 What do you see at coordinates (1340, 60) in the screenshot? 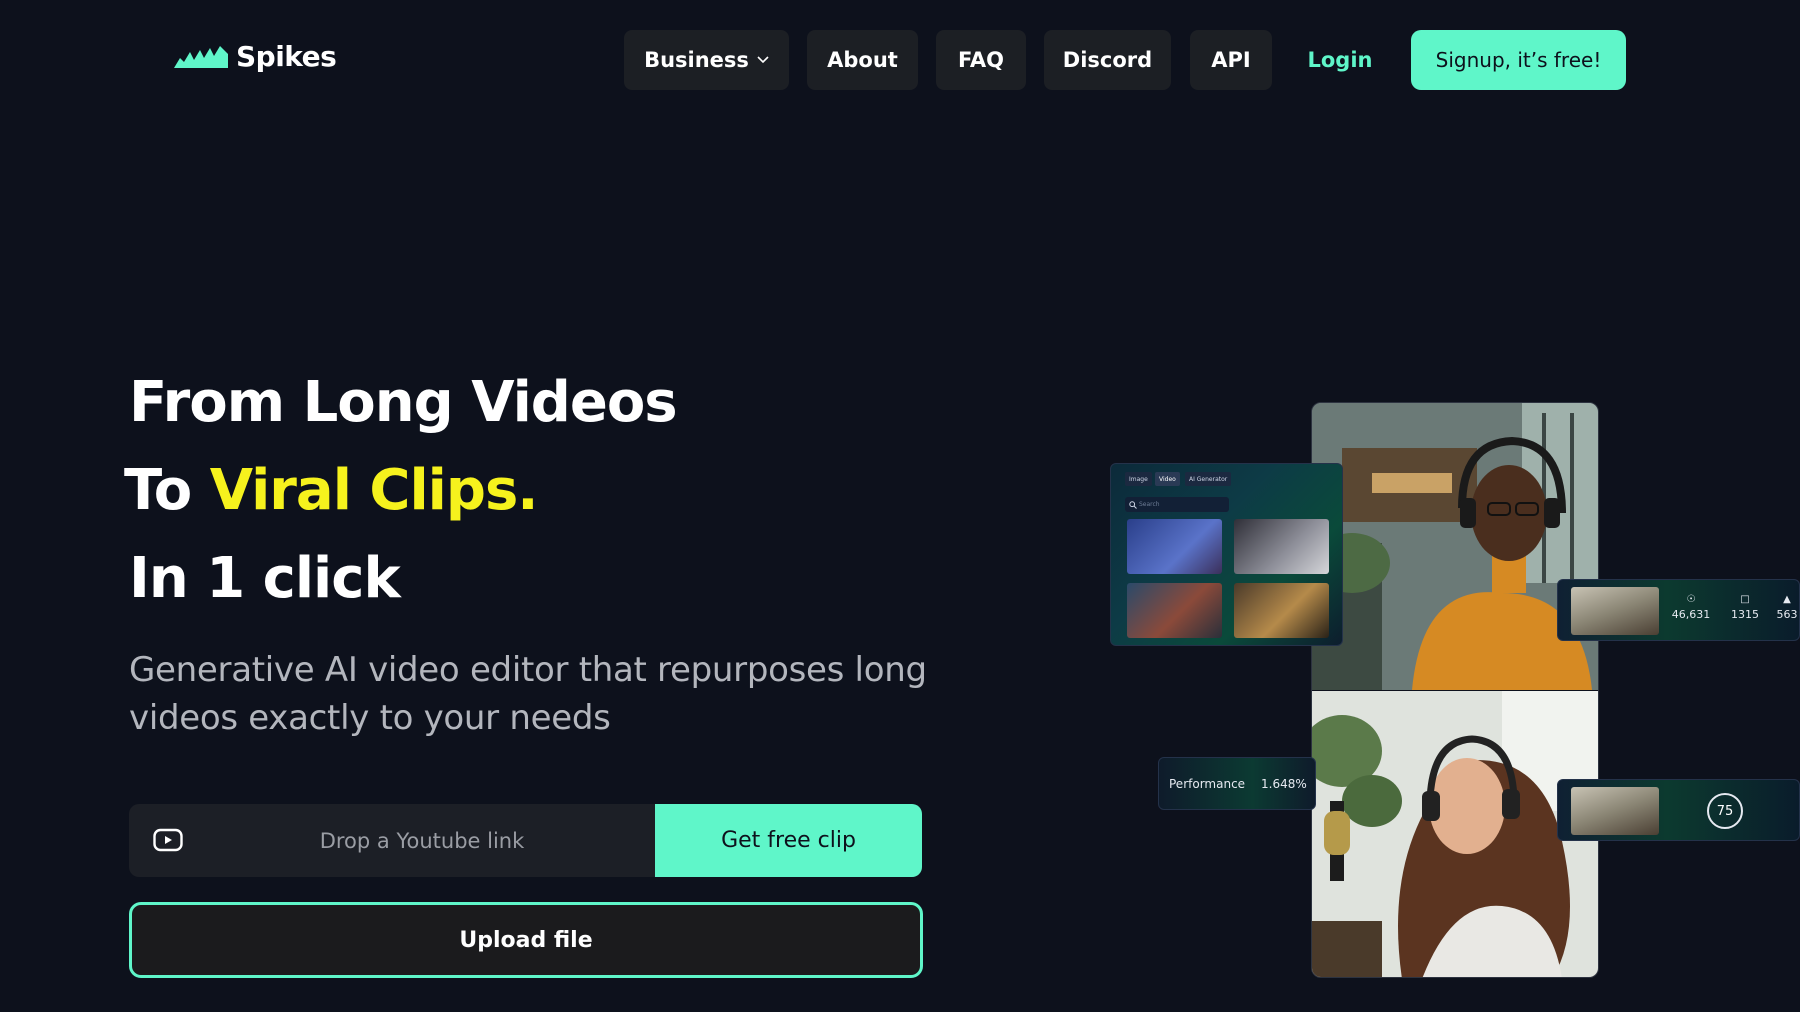
I see `login-link: Login` at bounding box center [1340, 60].